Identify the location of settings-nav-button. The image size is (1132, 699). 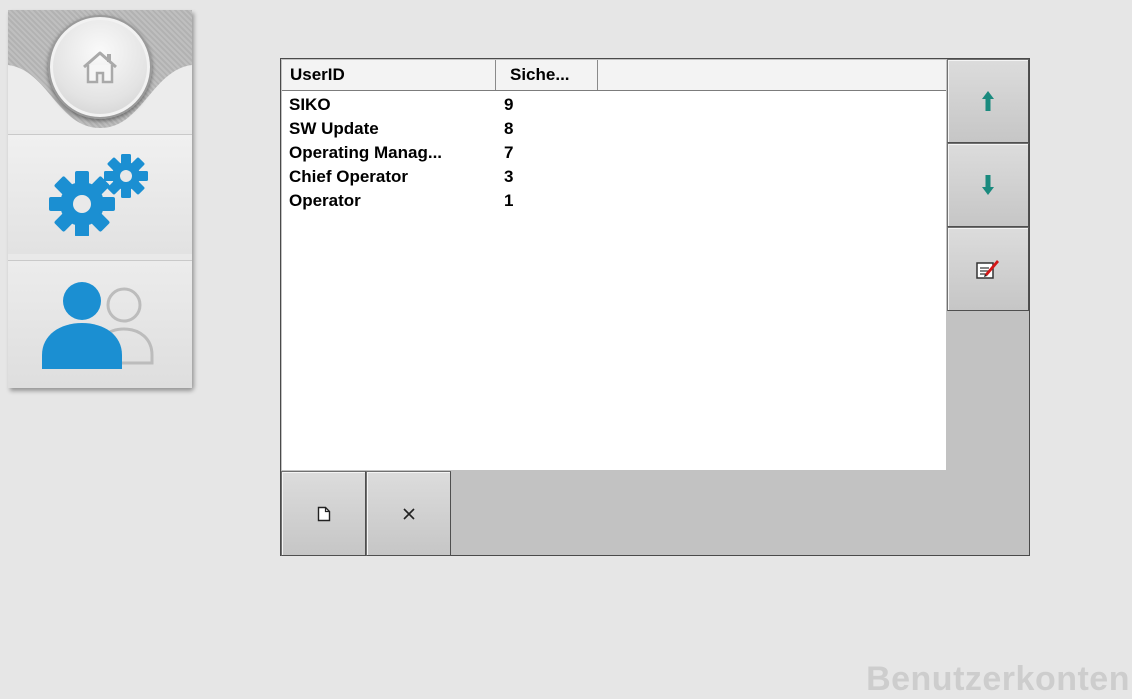
(100, 194).